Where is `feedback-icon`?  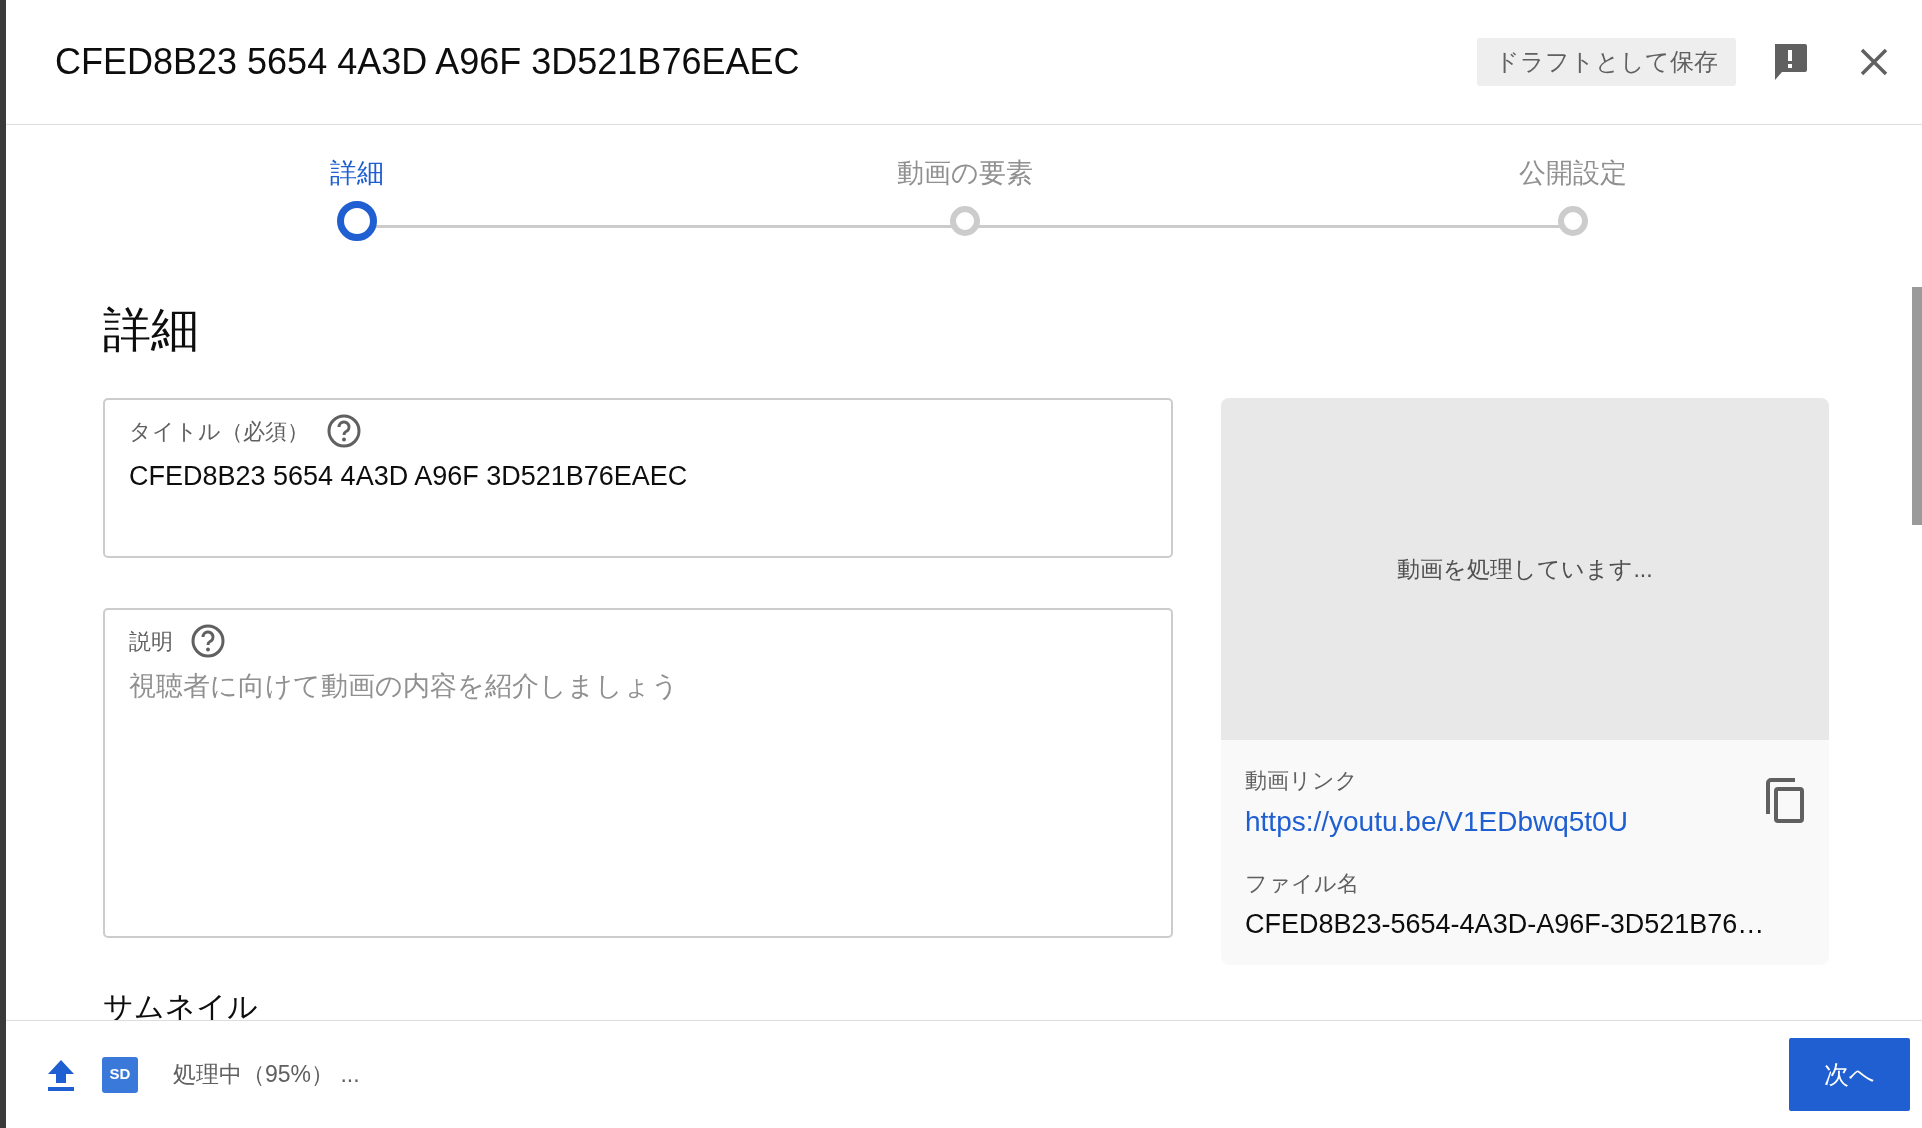
feedback-icon is located at coordinates (1790, 62).